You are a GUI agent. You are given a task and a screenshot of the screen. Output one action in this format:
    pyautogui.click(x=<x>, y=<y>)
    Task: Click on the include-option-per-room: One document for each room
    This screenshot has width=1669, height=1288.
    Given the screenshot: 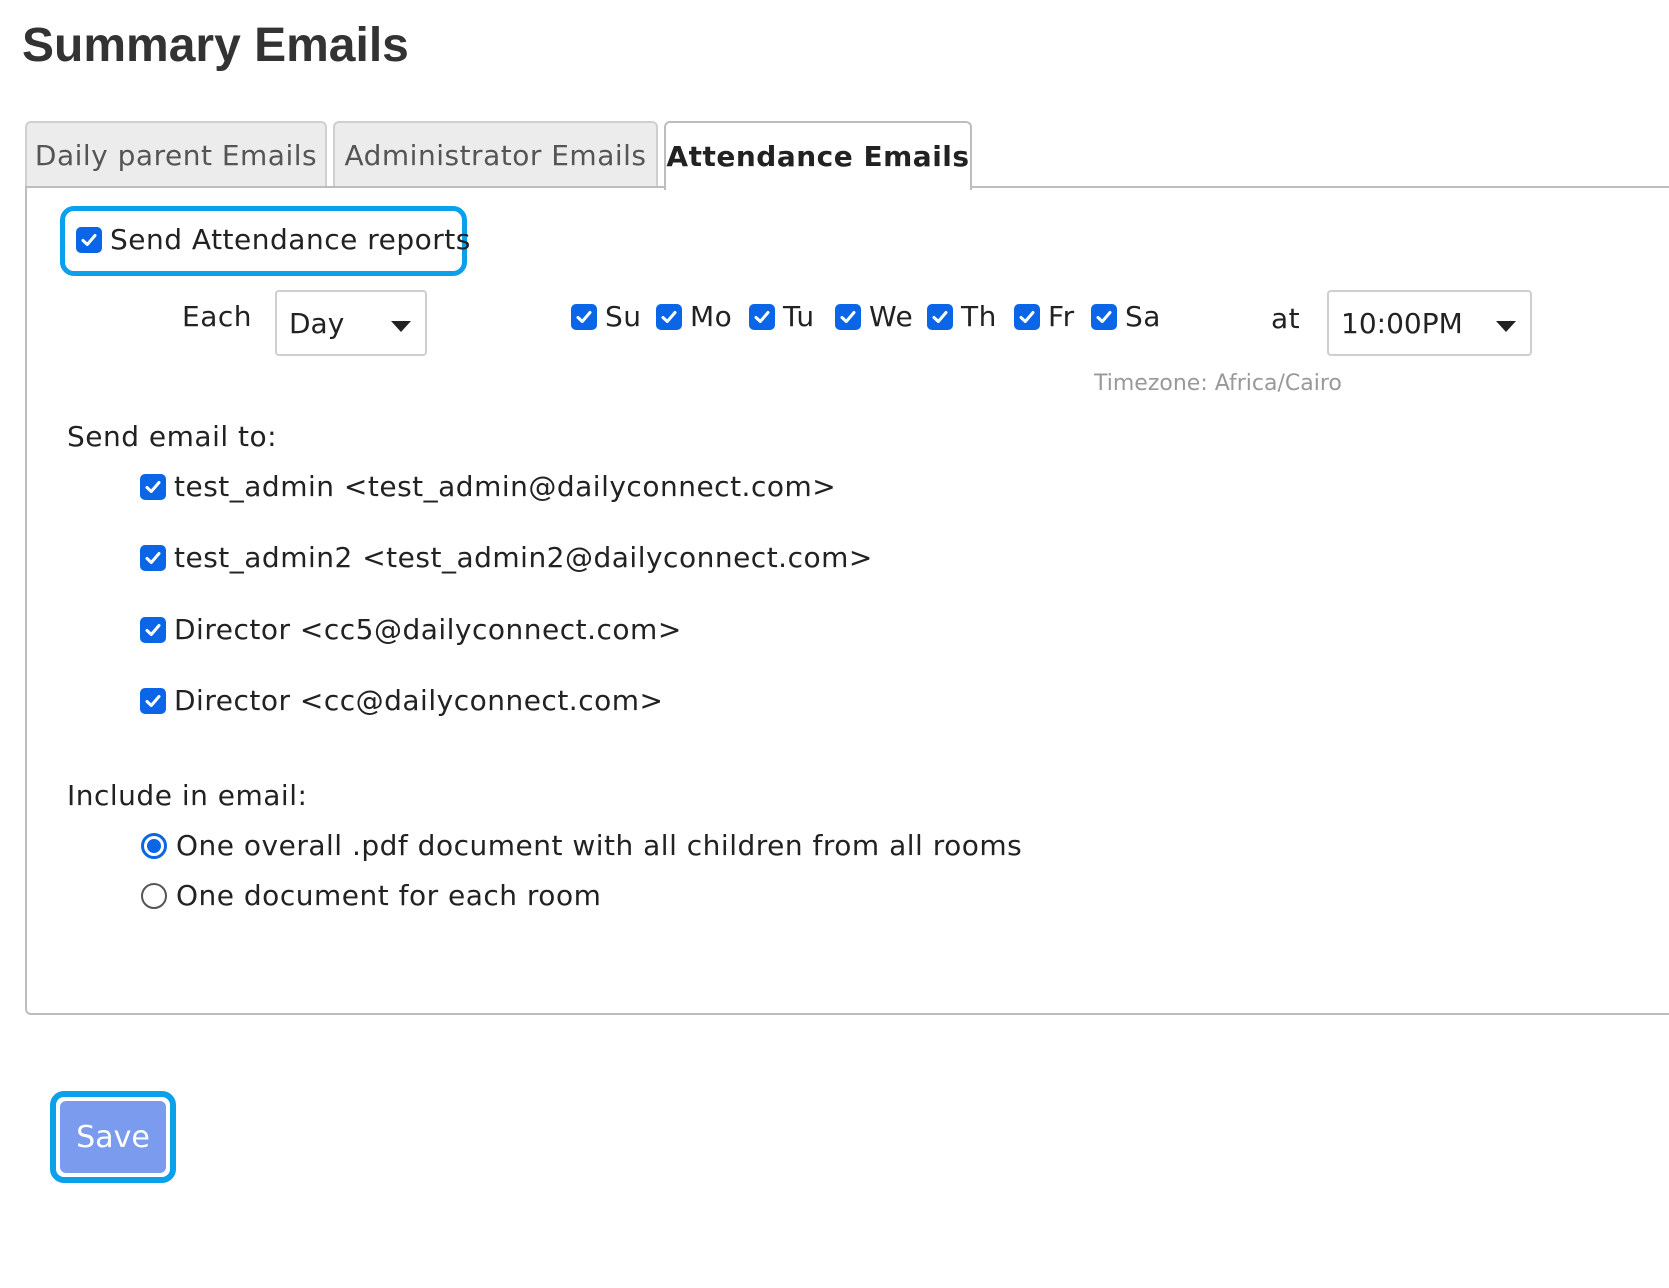 What is the action you would take?
    pyautogui.click(x=371, y=895)
    